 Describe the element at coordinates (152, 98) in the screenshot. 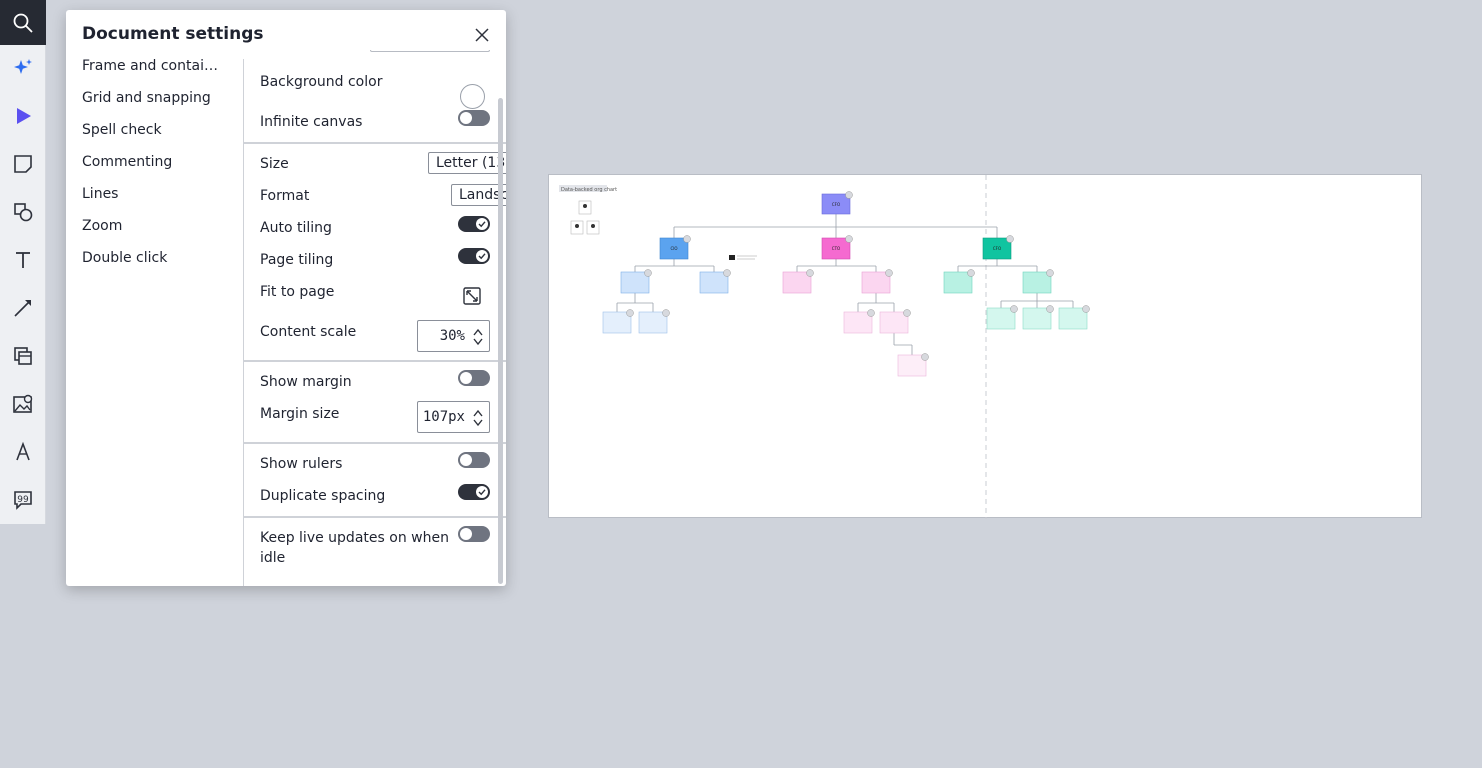

I see `nav-item-grid: Grid and snapping` at that location.